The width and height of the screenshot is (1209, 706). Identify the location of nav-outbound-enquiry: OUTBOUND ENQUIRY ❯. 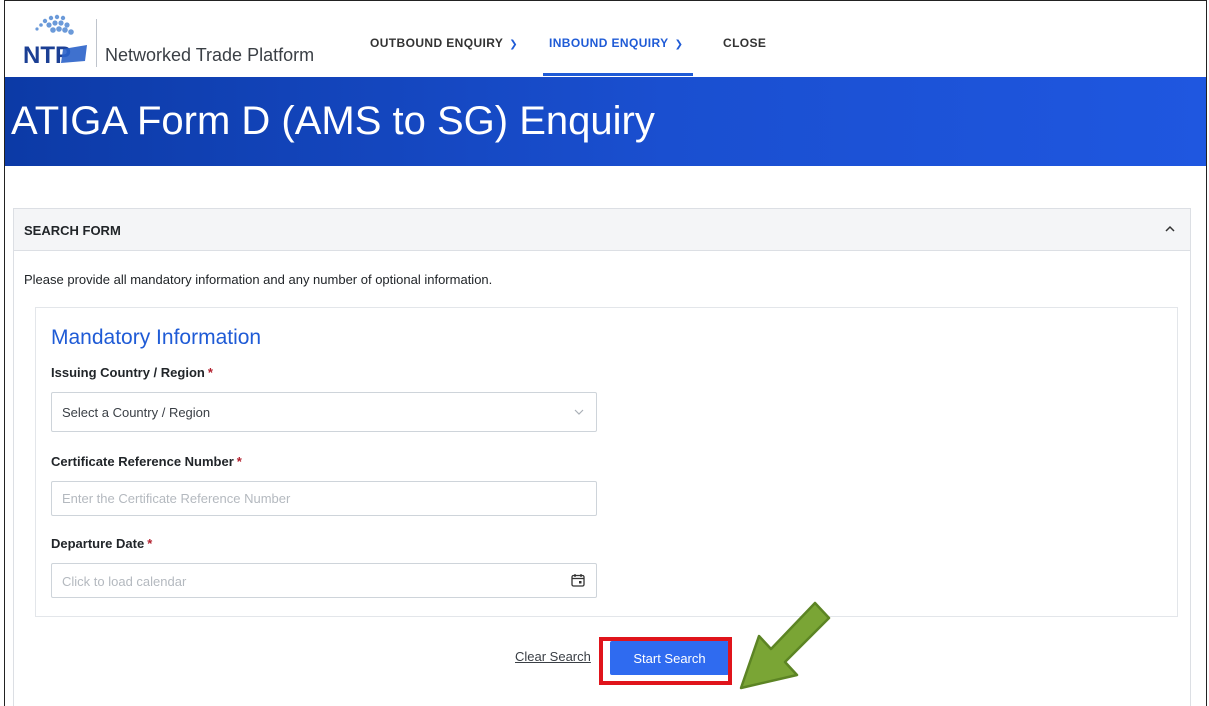
(444, 43).